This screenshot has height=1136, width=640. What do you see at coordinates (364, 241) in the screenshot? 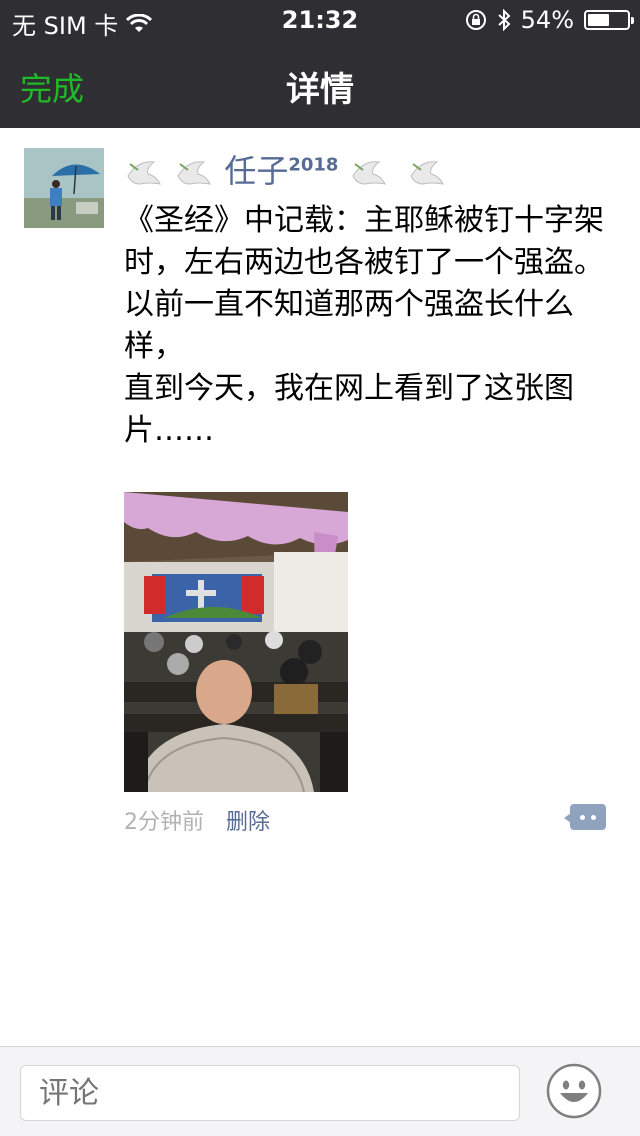
I see `post-text-line: 《圣经》中记载：主耶稣被钉十字架时，左右两边也各被钉了一个强盗。` at bounding box center [364, 241].